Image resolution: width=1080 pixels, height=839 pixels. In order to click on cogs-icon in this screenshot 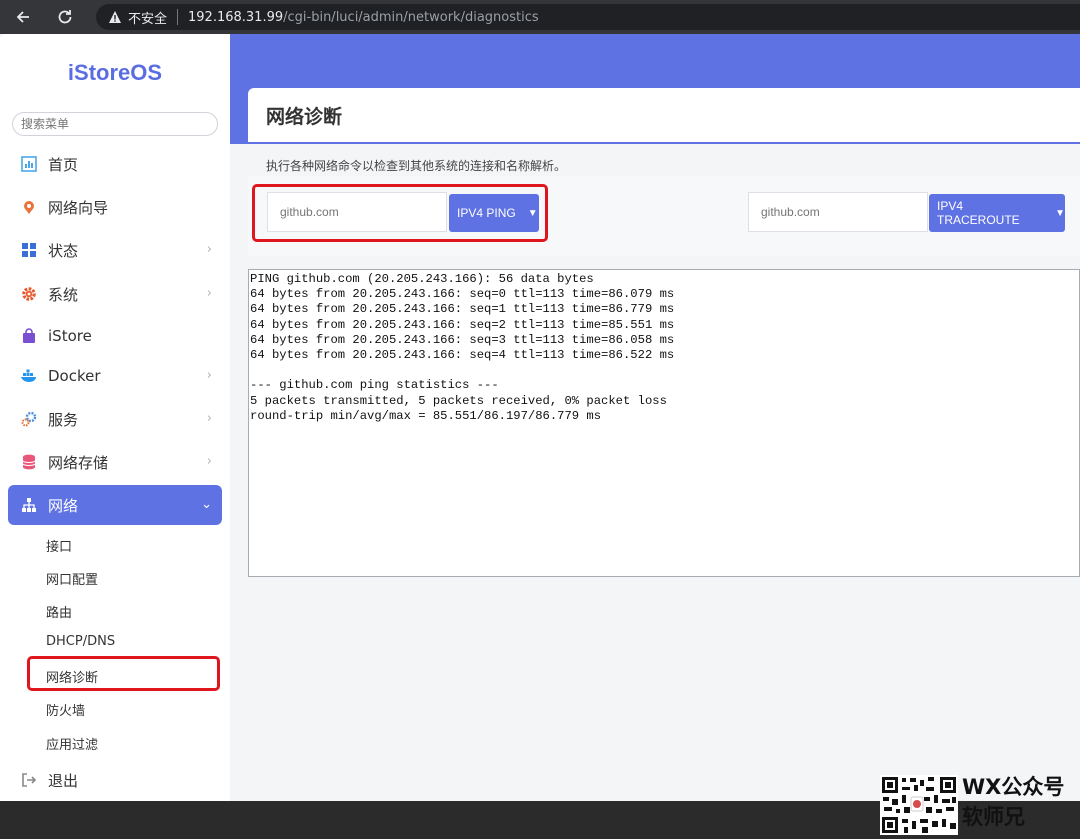, I will do `click(29, 419)`.